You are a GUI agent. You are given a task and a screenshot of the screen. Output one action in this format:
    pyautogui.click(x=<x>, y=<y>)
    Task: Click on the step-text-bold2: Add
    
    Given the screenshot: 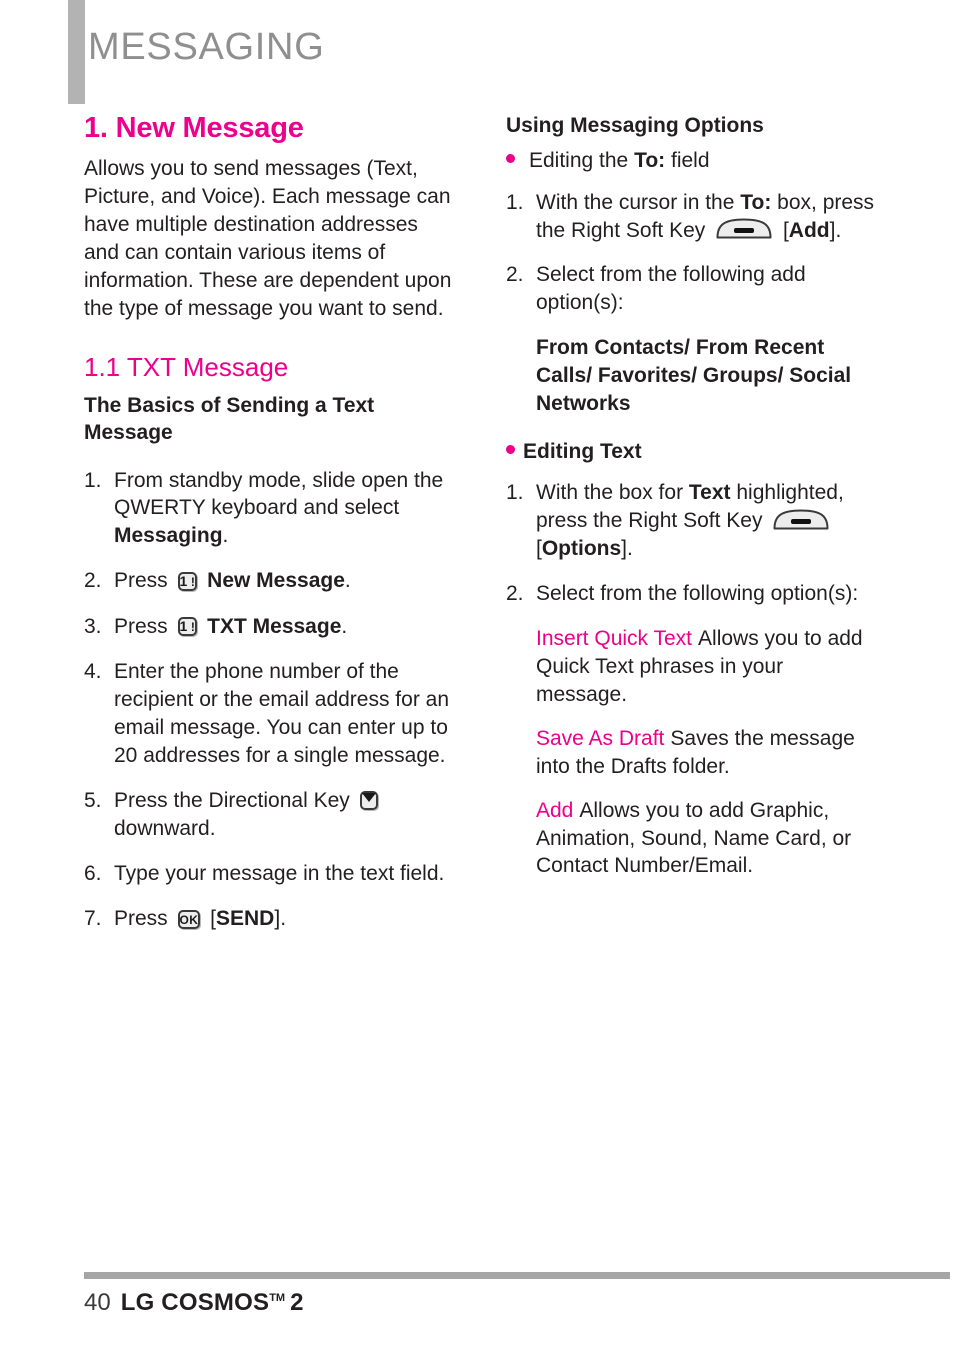 What is the action you would take?
    pyautogui.click(x=809, y=230)
    